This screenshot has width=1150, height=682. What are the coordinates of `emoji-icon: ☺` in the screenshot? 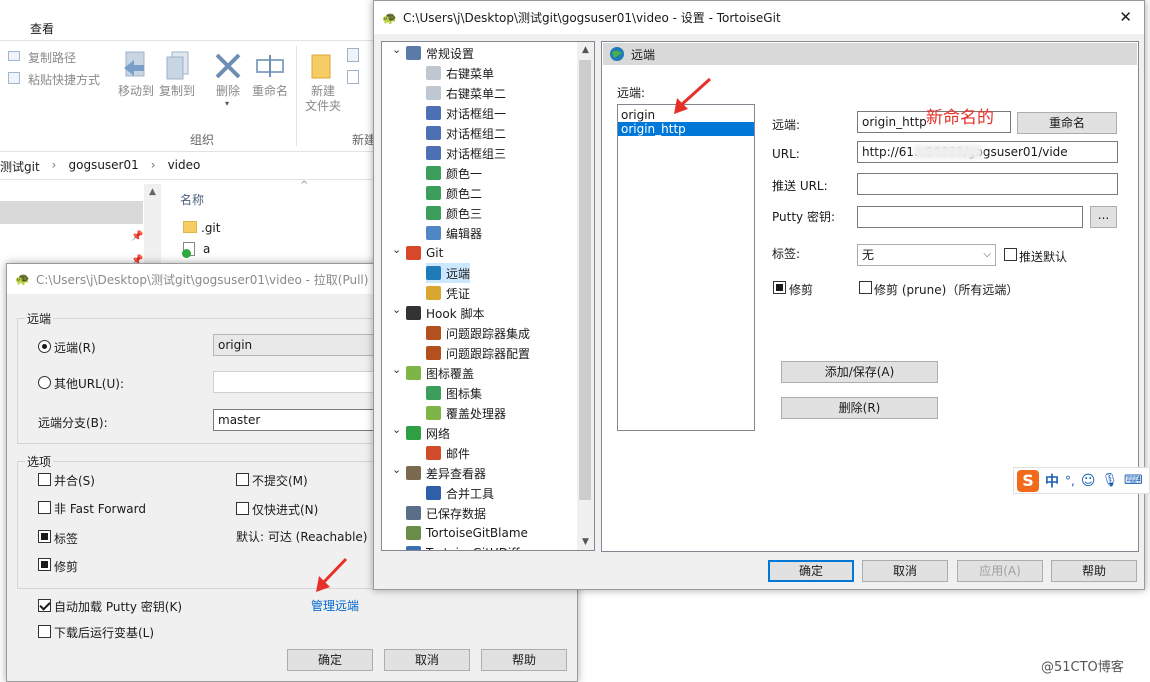 It's located at (1088, 481).